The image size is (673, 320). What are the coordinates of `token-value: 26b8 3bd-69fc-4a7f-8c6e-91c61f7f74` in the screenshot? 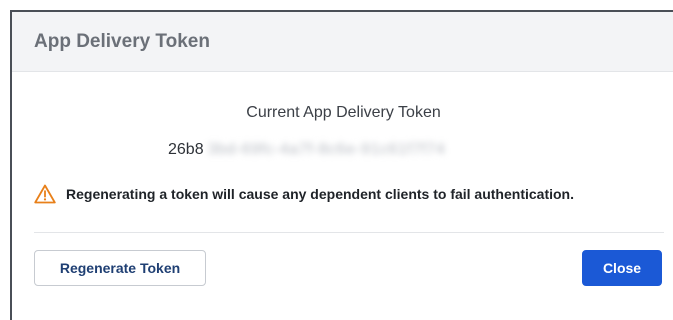 It's located at (306, 150).